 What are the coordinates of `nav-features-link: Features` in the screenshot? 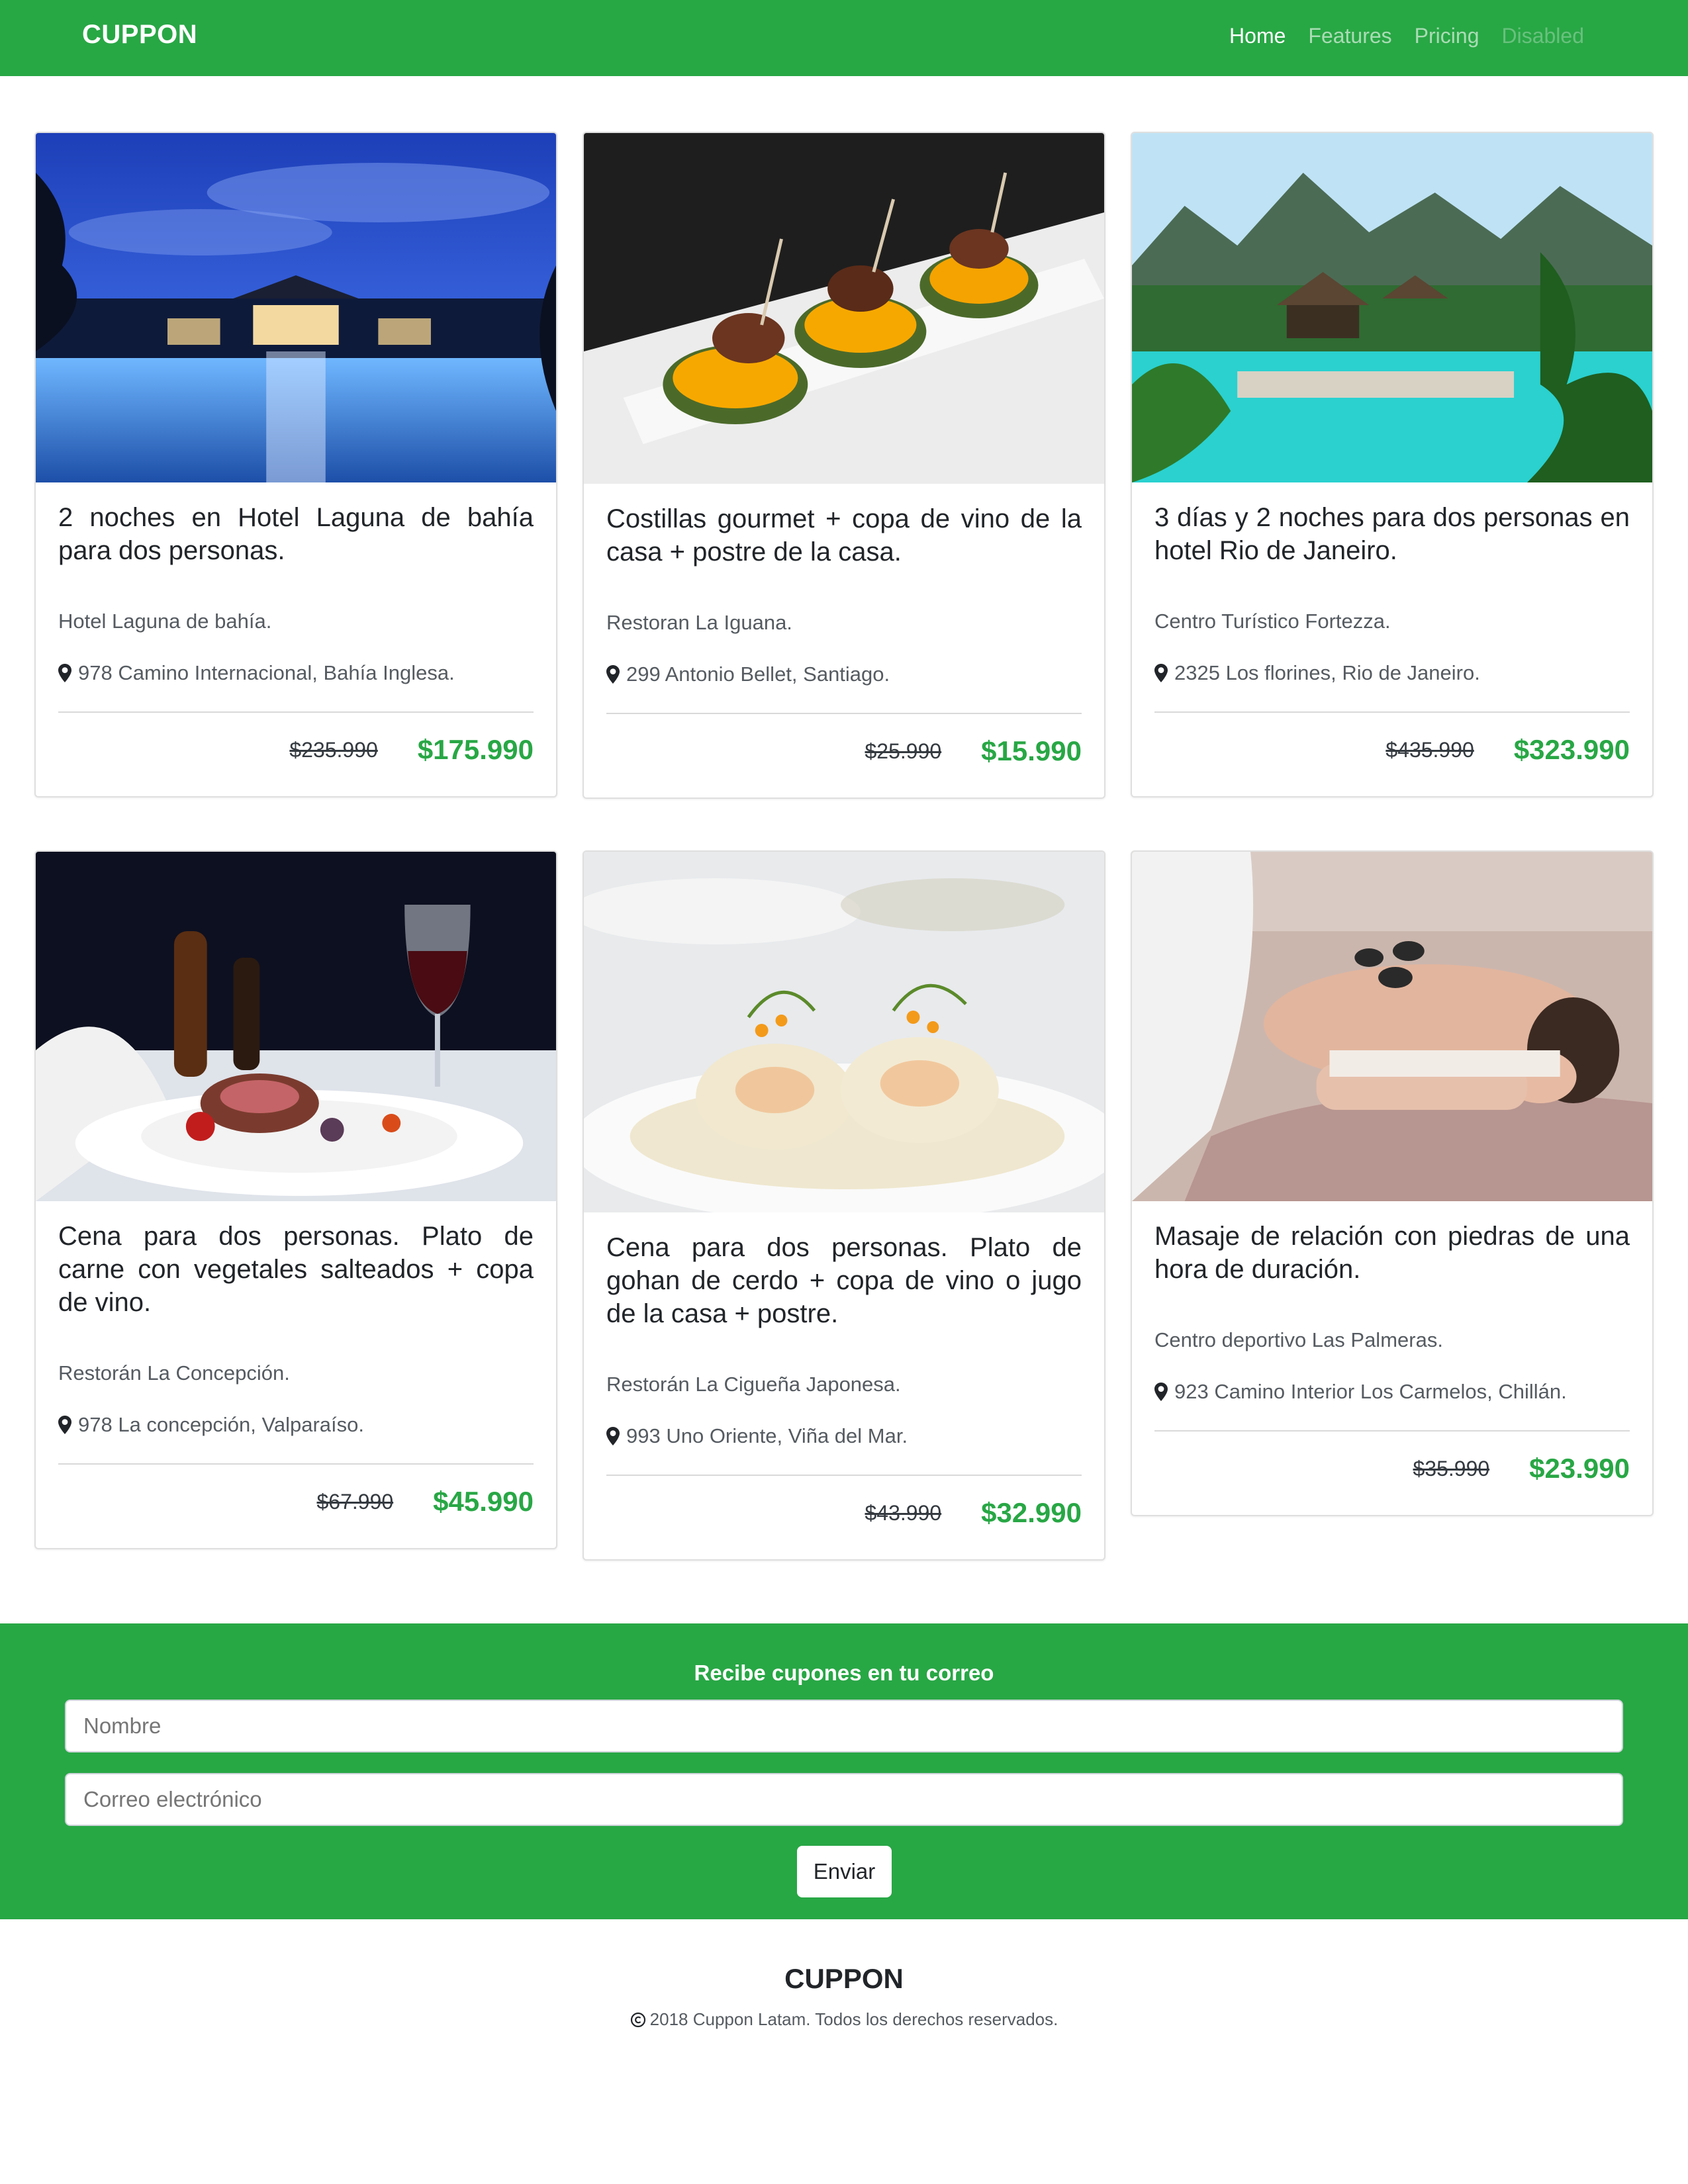 It's located at (1350, 36).